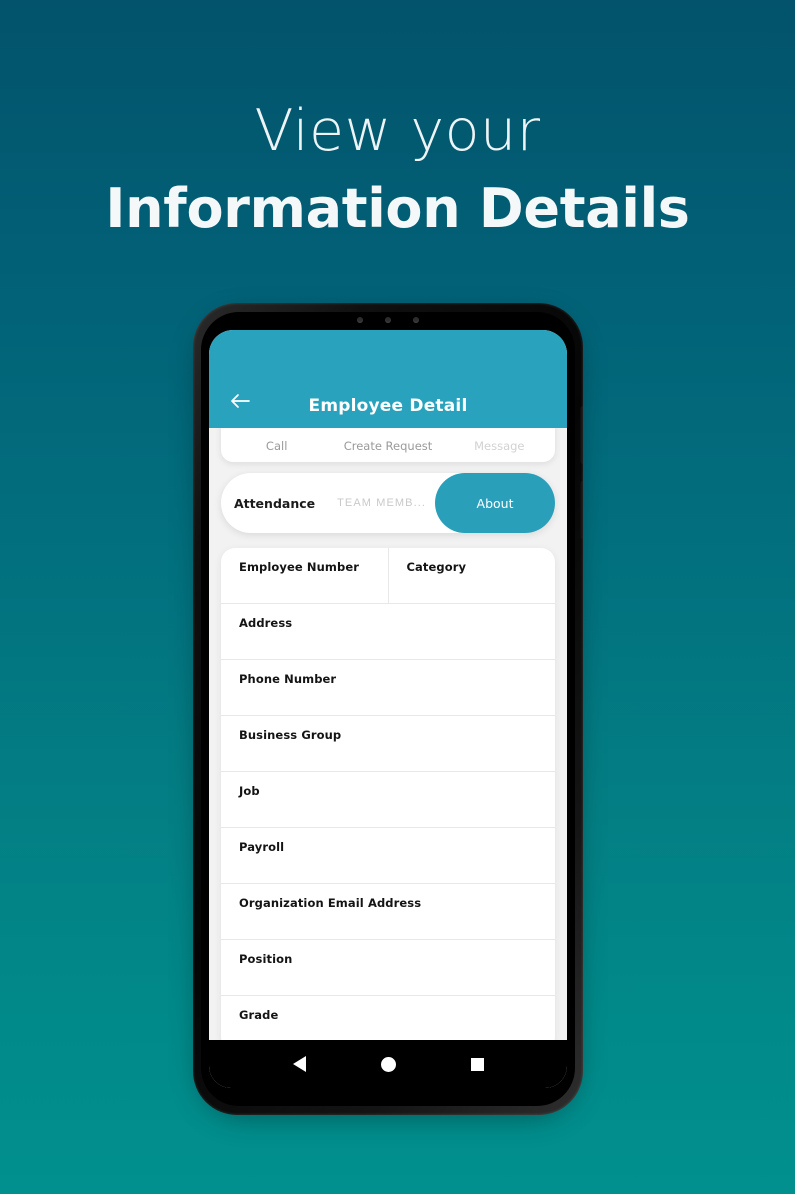 This screenshot has height=1194, width=795. What do you see at coordinates (581, 435) in the screenshot?
I see `volume-up-button` at bounding box center [581, 435].